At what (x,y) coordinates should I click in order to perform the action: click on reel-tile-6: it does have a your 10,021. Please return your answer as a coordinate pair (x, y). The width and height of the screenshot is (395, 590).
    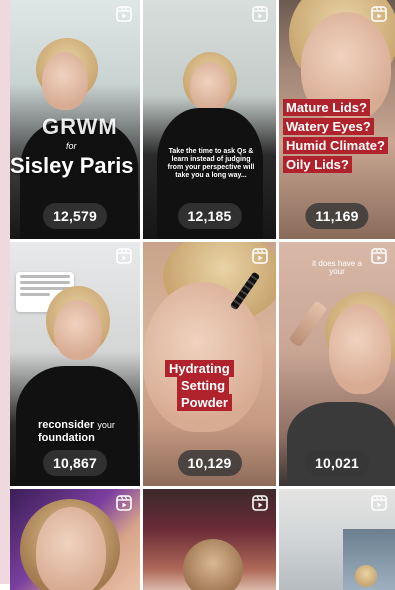
    Looking at the image, I should click on (337, 364).